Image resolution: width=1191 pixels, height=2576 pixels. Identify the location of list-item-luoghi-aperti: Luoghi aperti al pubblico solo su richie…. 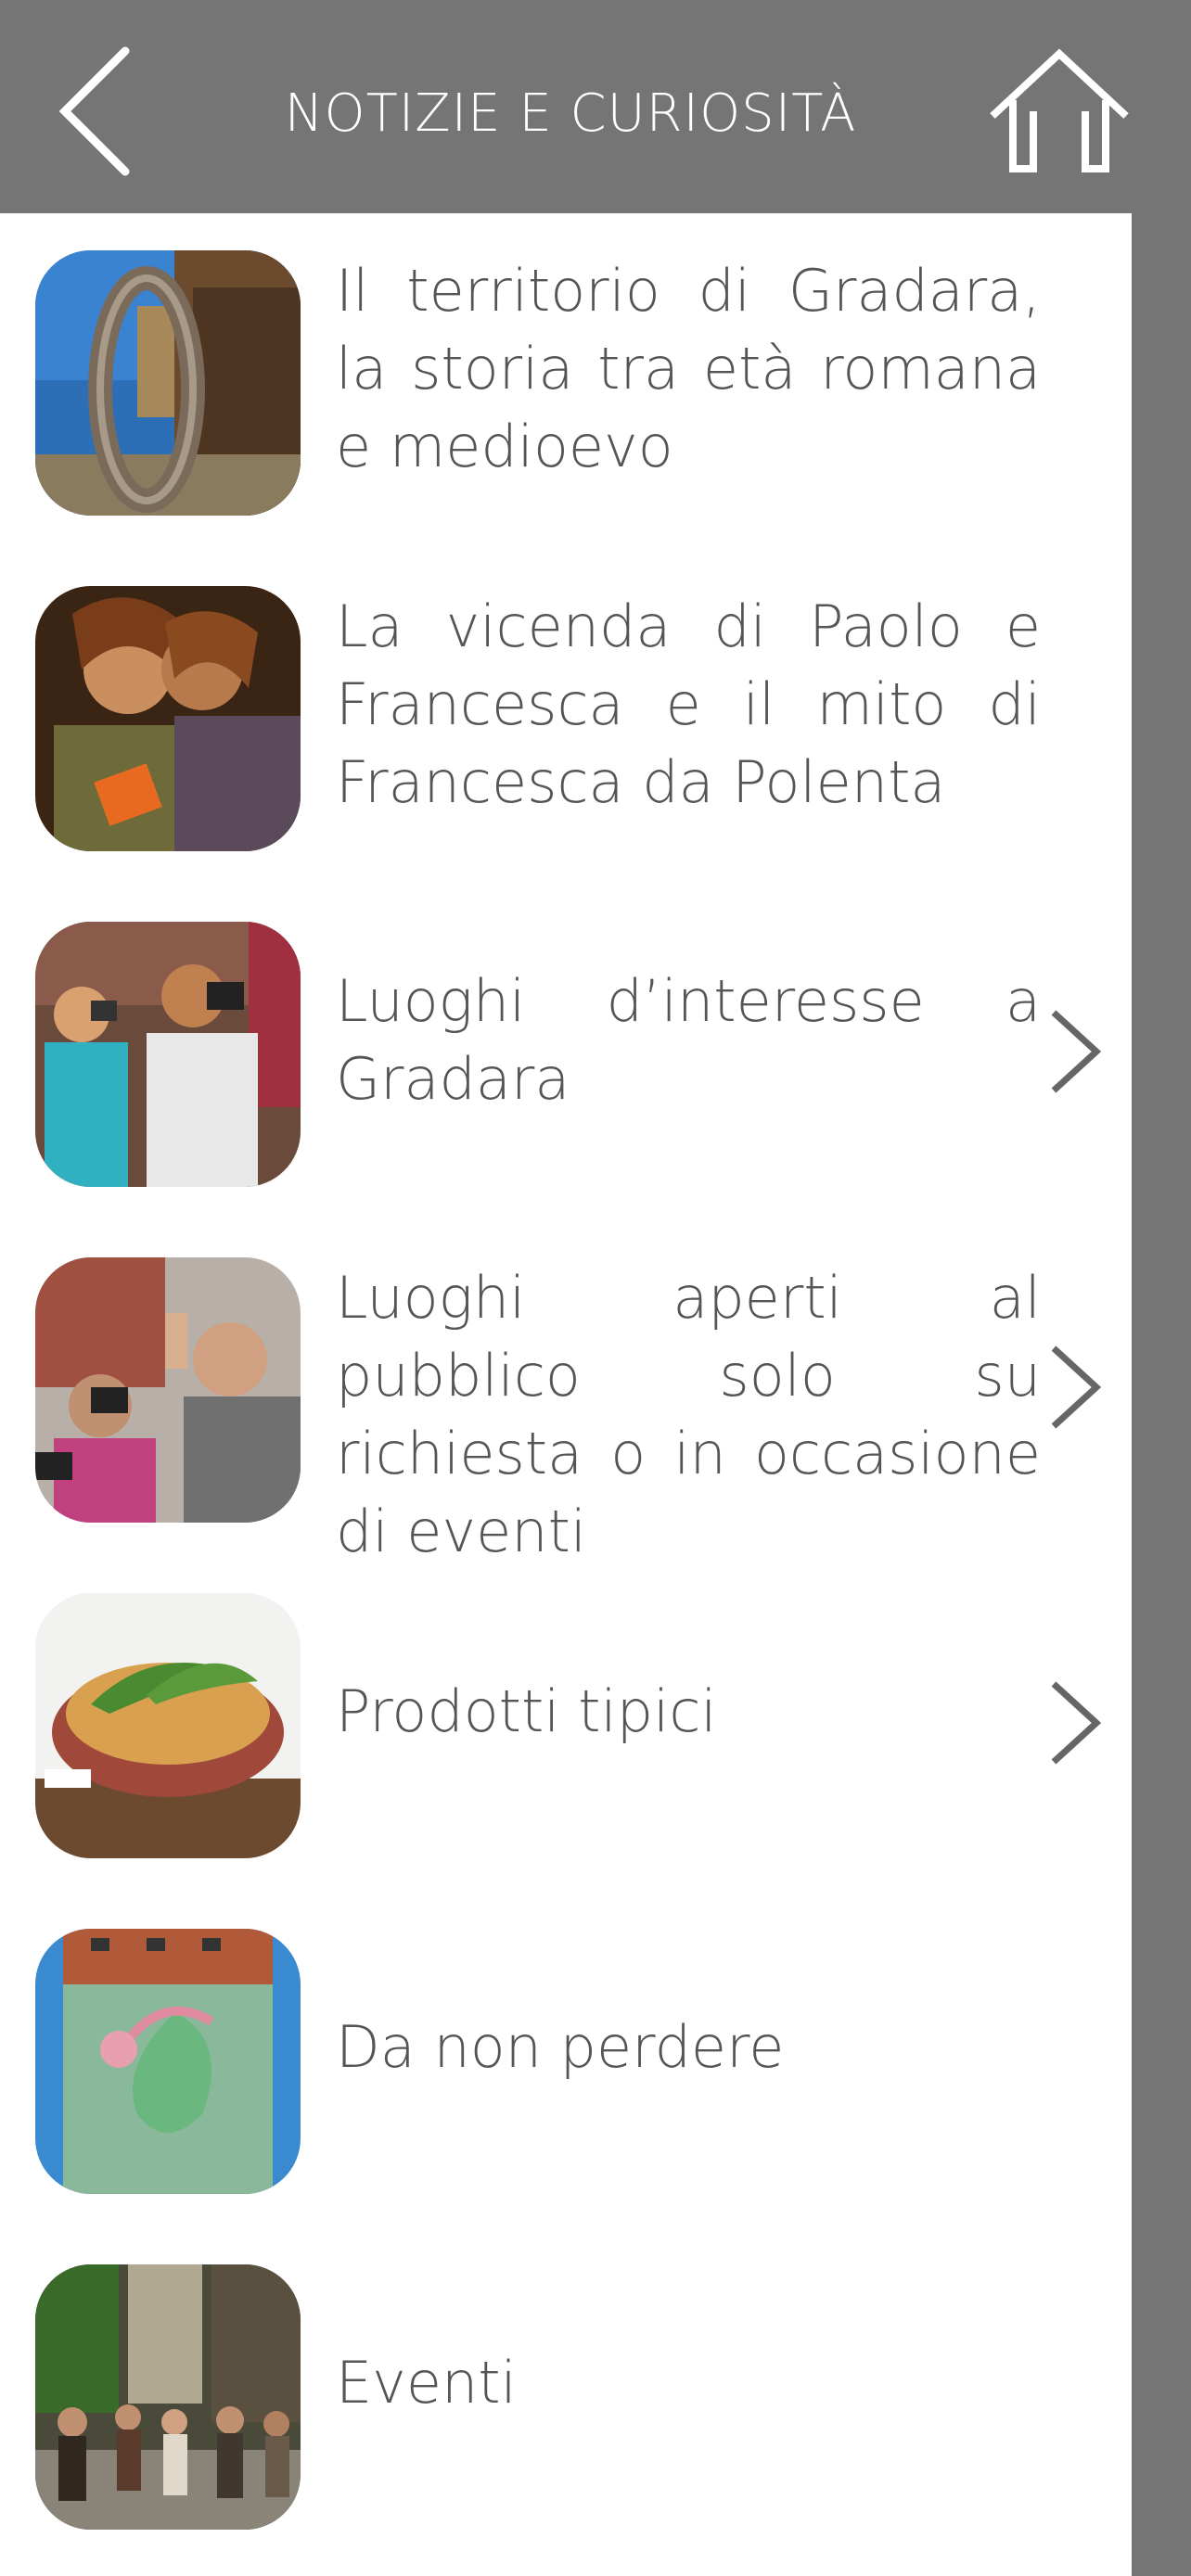
(566, 1392).